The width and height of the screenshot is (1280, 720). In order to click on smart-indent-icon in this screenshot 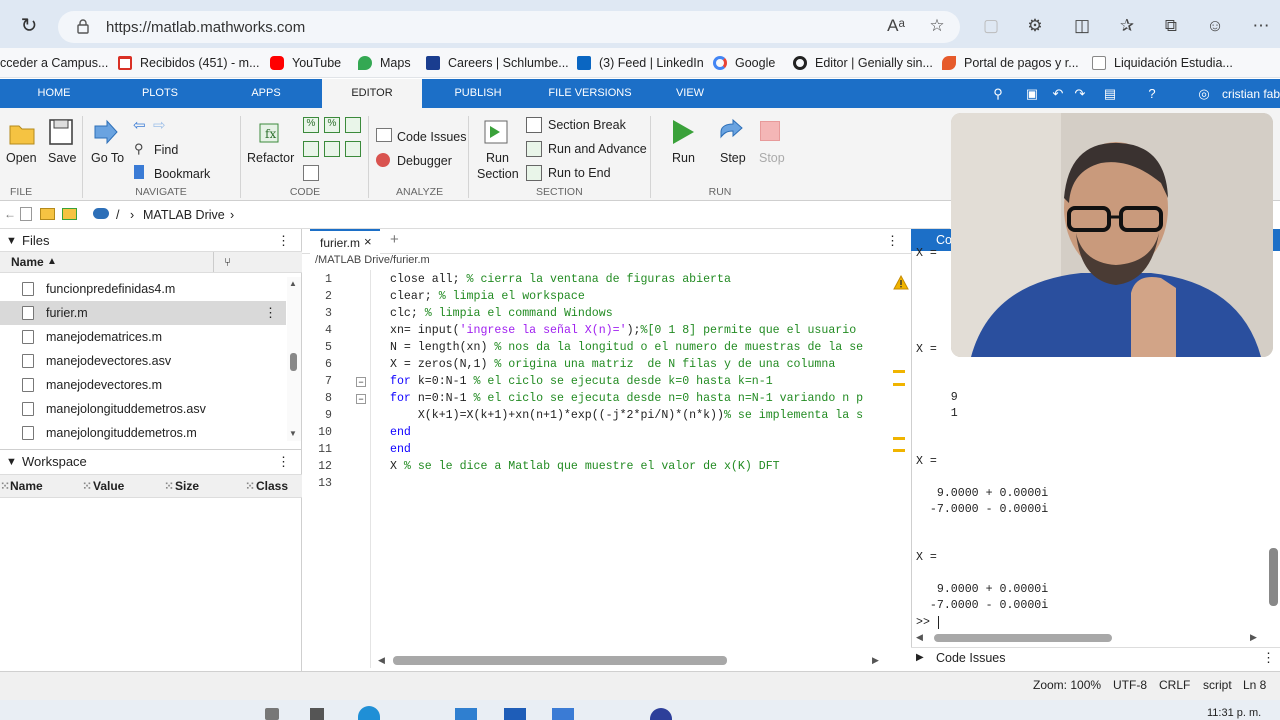, I will do `click(332, 149)`.